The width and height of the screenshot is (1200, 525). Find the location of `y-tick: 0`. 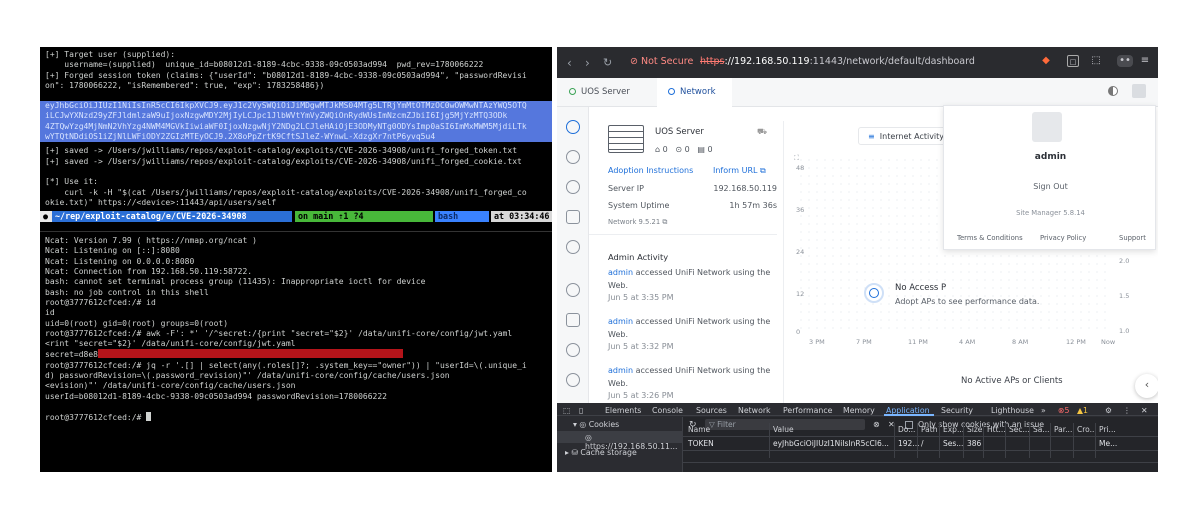

y-tick: 0 is located at coordinates (798, 332).